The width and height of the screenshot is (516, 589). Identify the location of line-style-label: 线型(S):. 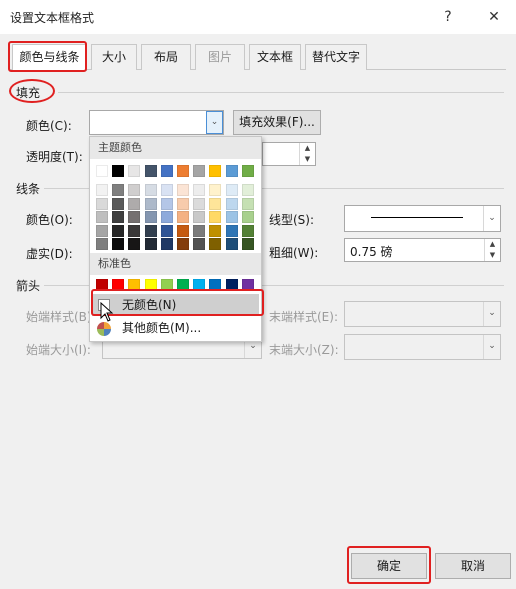
(292, 220).